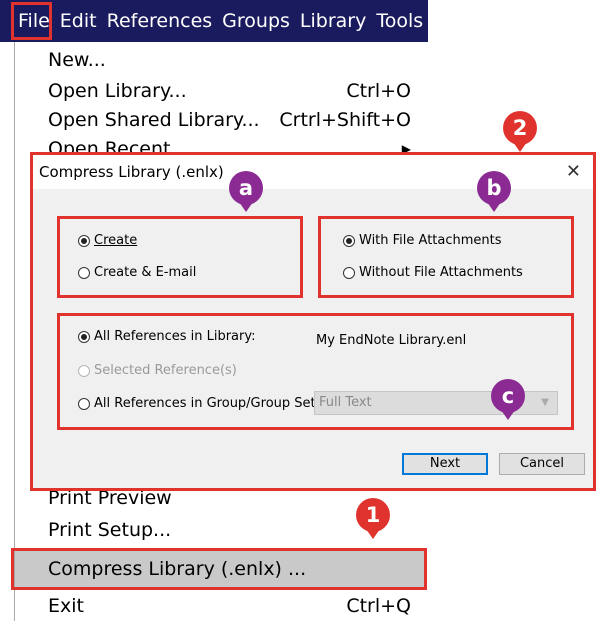 The height and width of the screenshot is (621, 600). I want to click on annotation-a-badge: a, so click(246, 188).